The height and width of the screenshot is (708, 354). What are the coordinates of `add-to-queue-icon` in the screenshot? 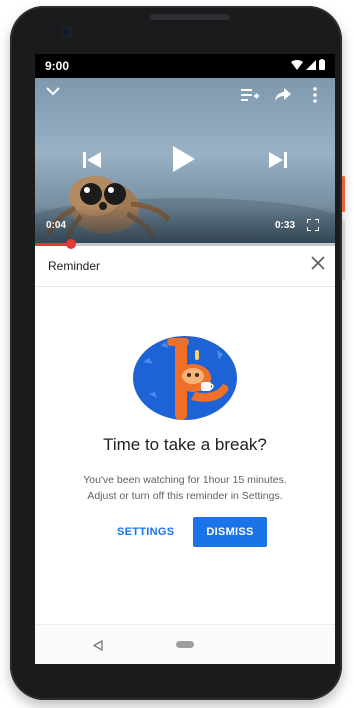 It's located at (250, 95).